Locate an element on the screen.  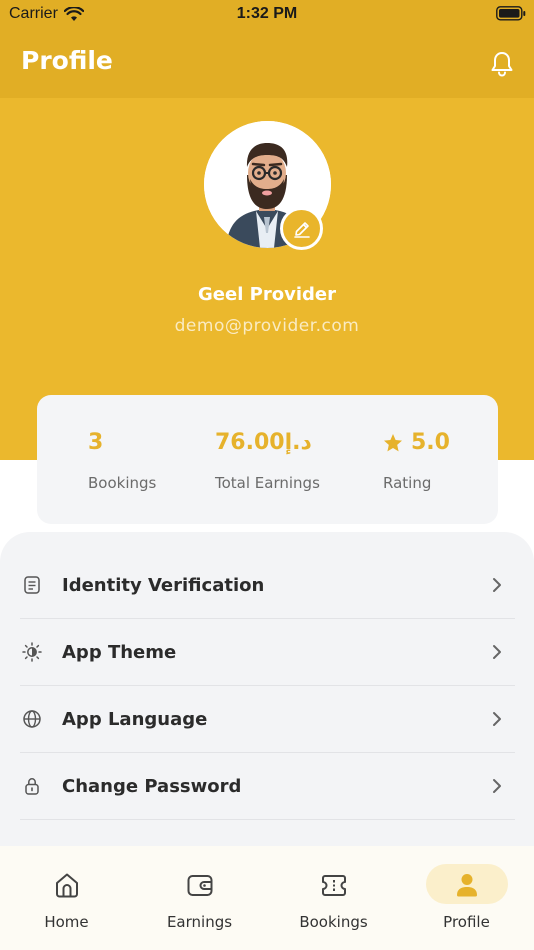
nav-home: Home is located at coordinates (66, 898).